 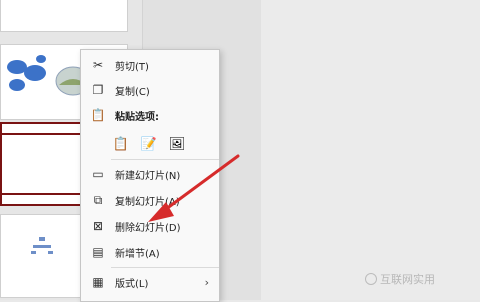 What do you see at coordinates (407, 279) in the screenshot?
I see `watermark-text: 互联网实用` at bounding box center [407, 279].